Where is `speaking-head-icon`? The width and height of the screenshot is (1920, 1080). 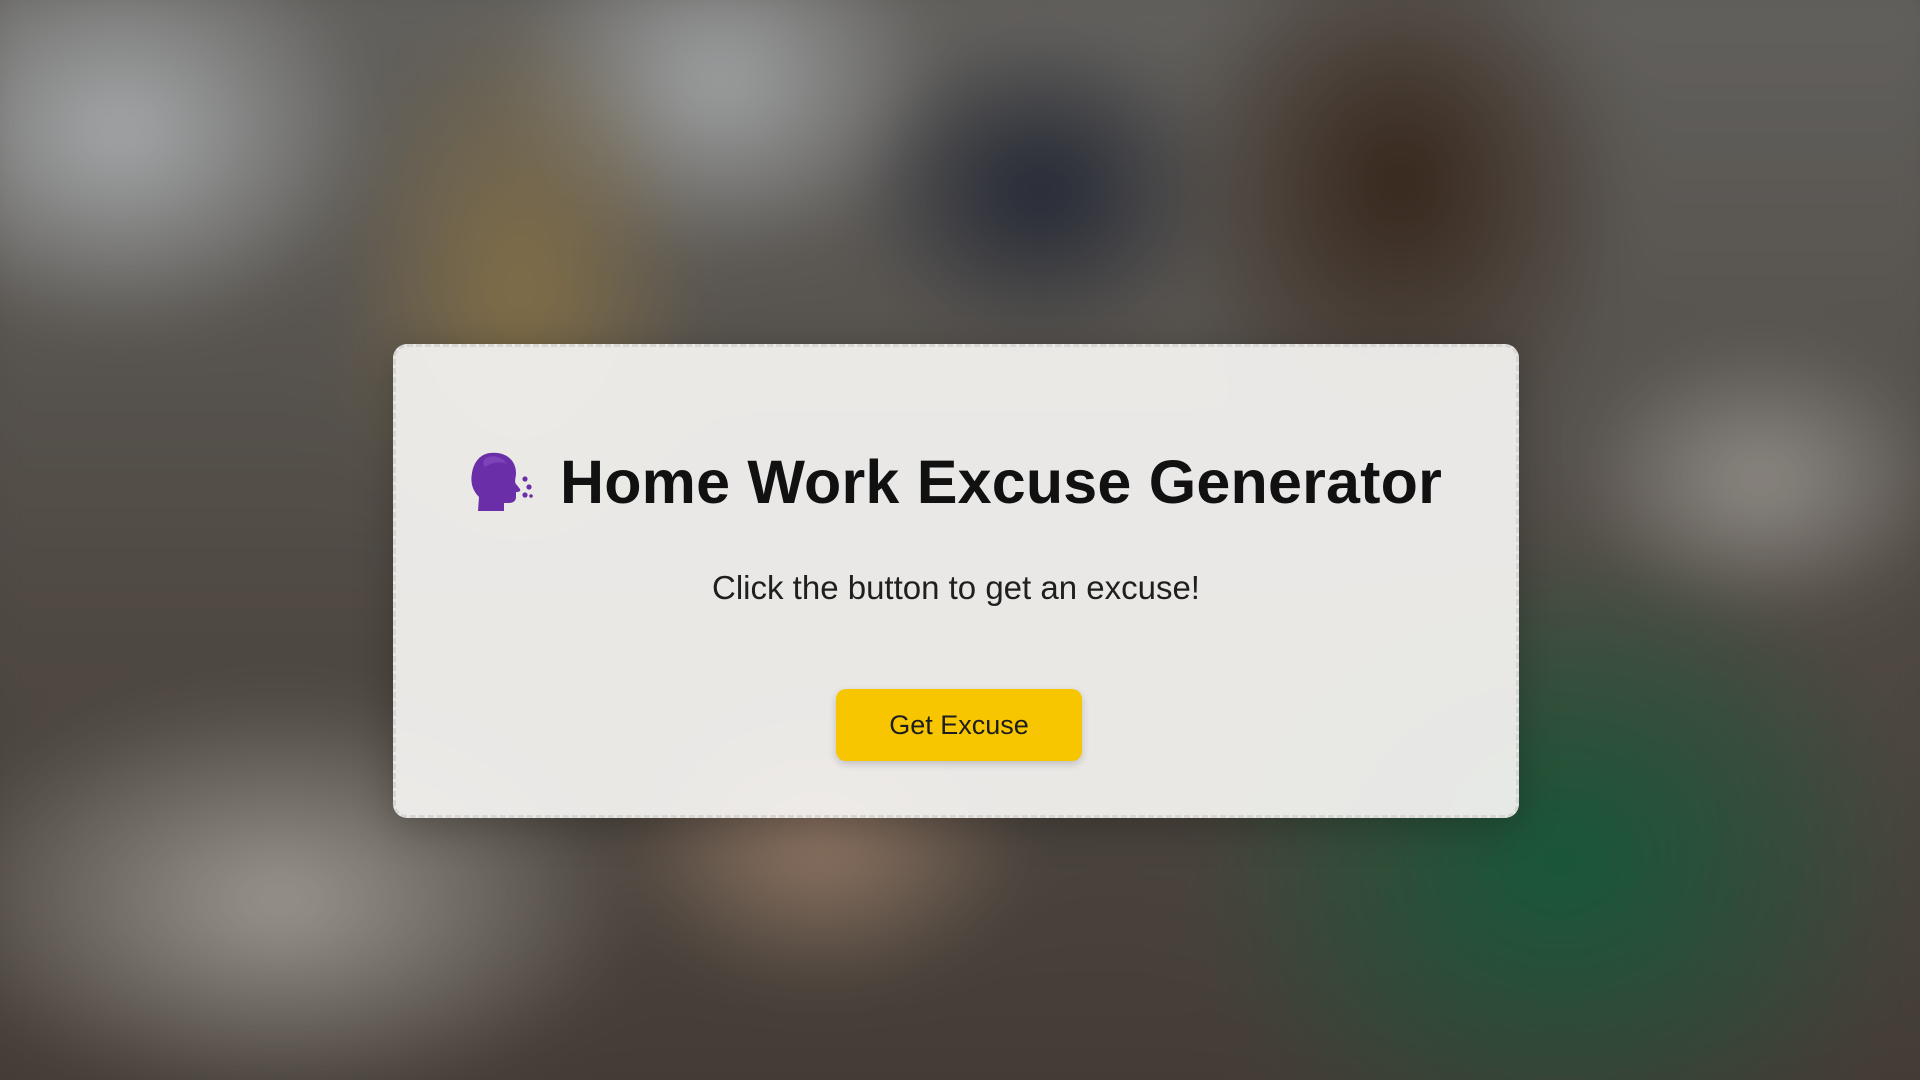
speaking-head-icon is located at coordinates (502, 482).